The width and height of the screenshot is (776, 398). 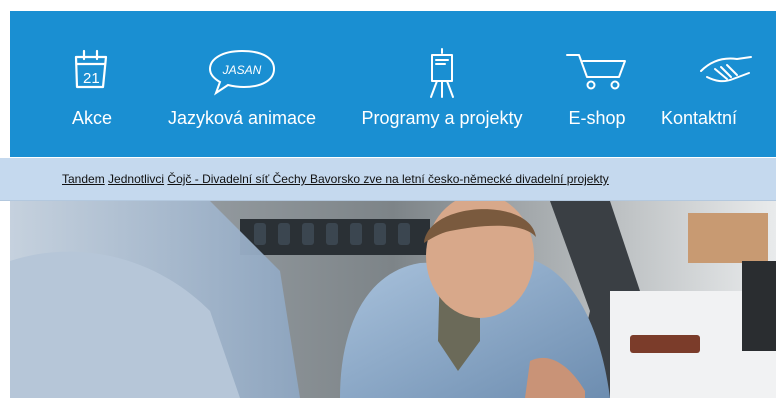 I want to click on breadcrumb-link-tandem: Tandem, so click(x=83, y=179).